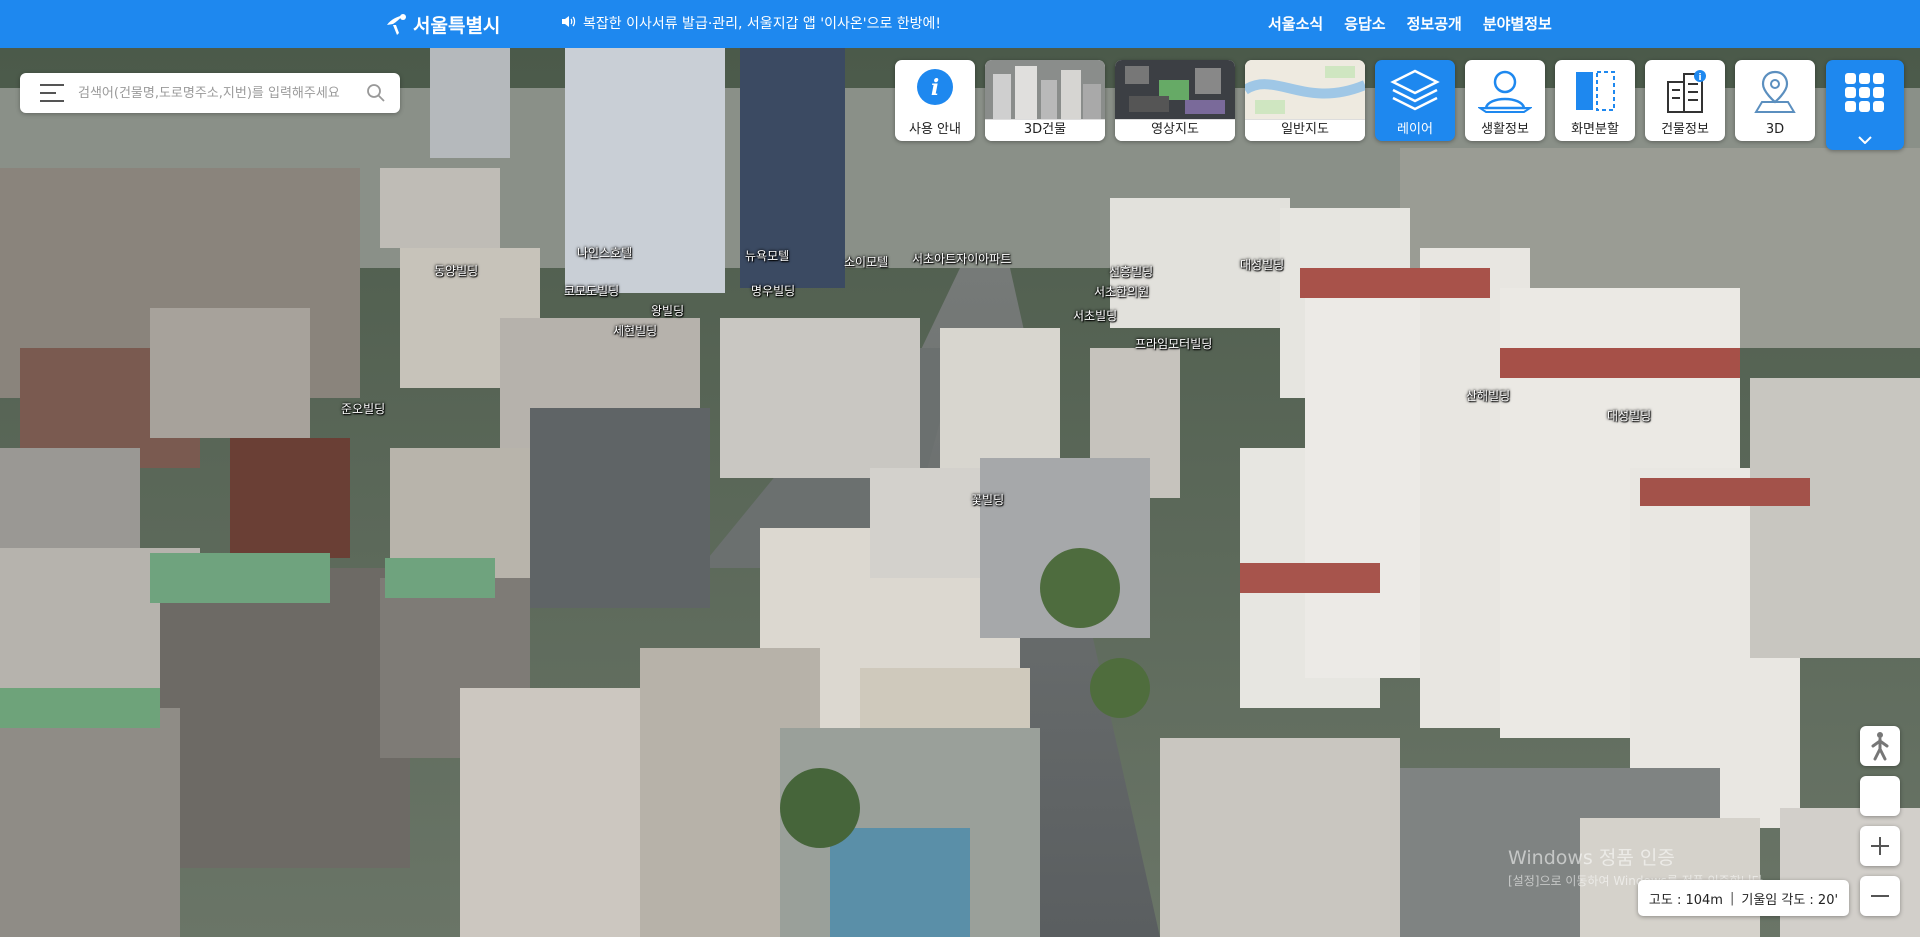 The image size is (1920, 937). What do you see at coordinates (1685, 900) in the screenshot?
I see `altitude-readout: 고도 : 104m` at bounding box center [1685, 900].